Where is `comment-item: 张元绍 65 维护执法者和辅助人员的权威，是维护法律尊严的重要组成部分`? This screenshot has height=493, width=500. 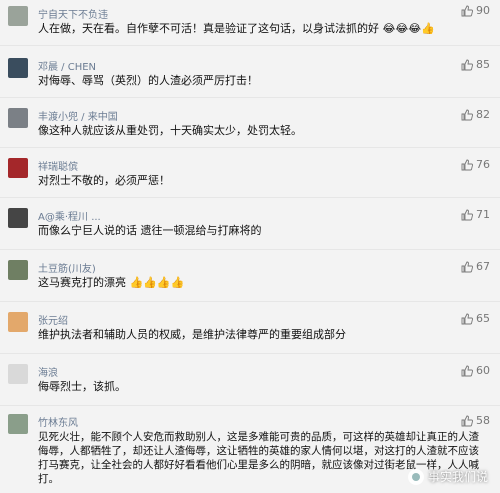
comment-item: 张元绍 65 维护执法者和辅助人员的权威，是维护法律尊严的重要组成部分 is located at coordinates (250, 329).